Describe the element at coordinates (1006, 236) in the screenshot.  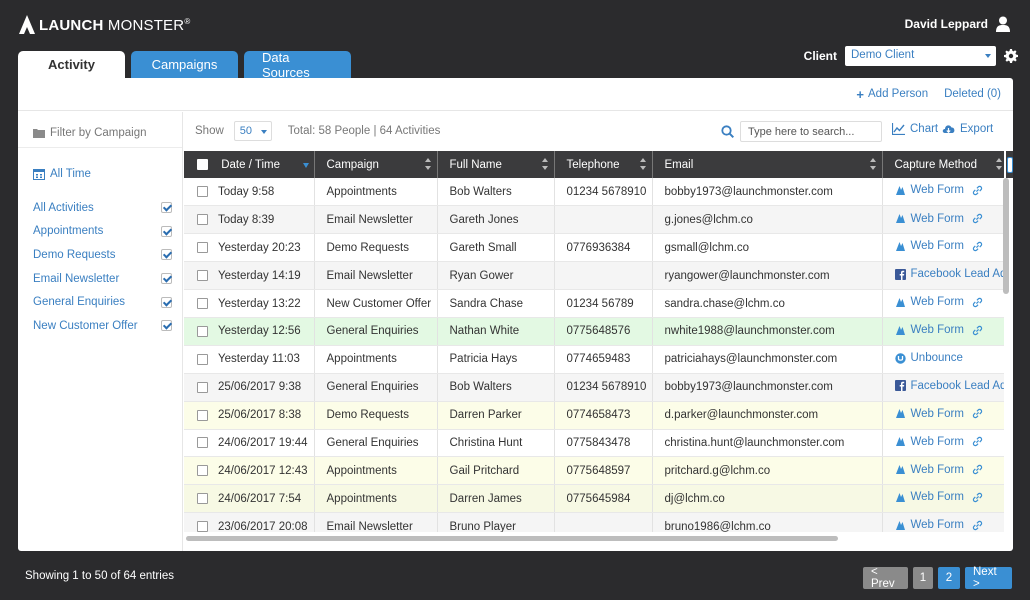
I see `vertical-scrollbar` at that location.